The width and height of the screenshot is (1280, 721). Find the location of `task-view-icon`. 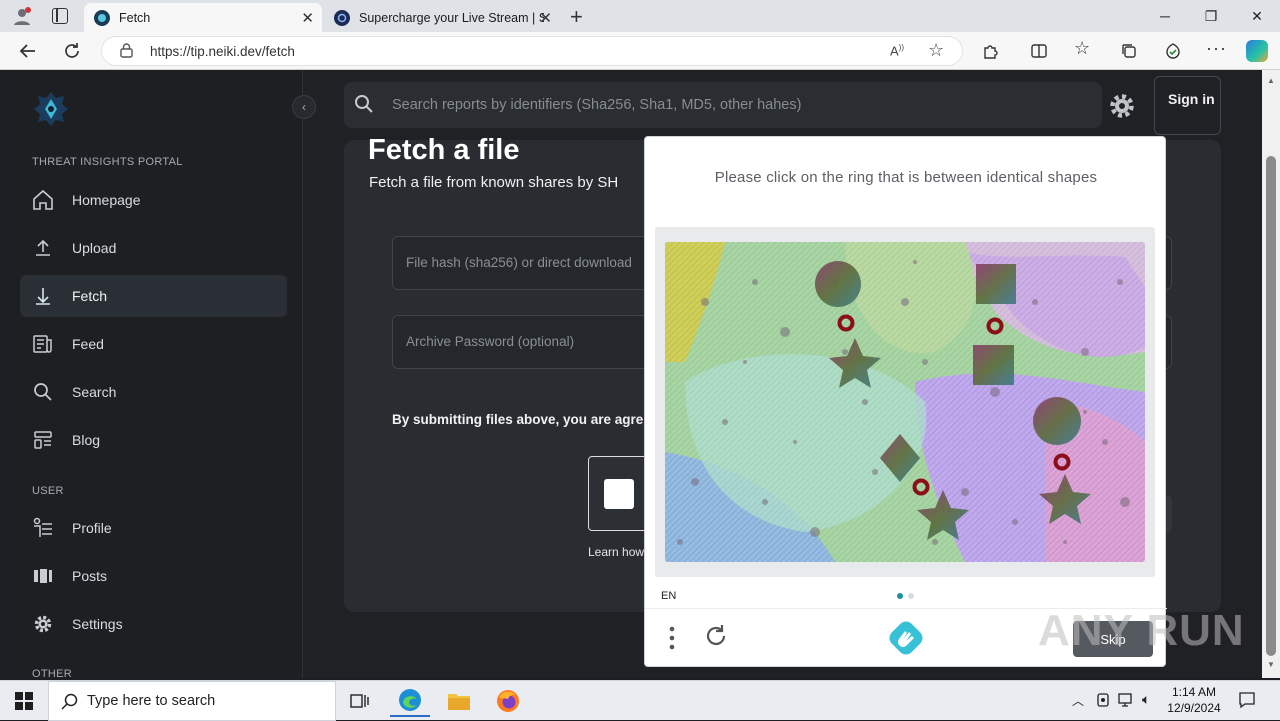

task-view-icon is located at coordinates (360, 701).